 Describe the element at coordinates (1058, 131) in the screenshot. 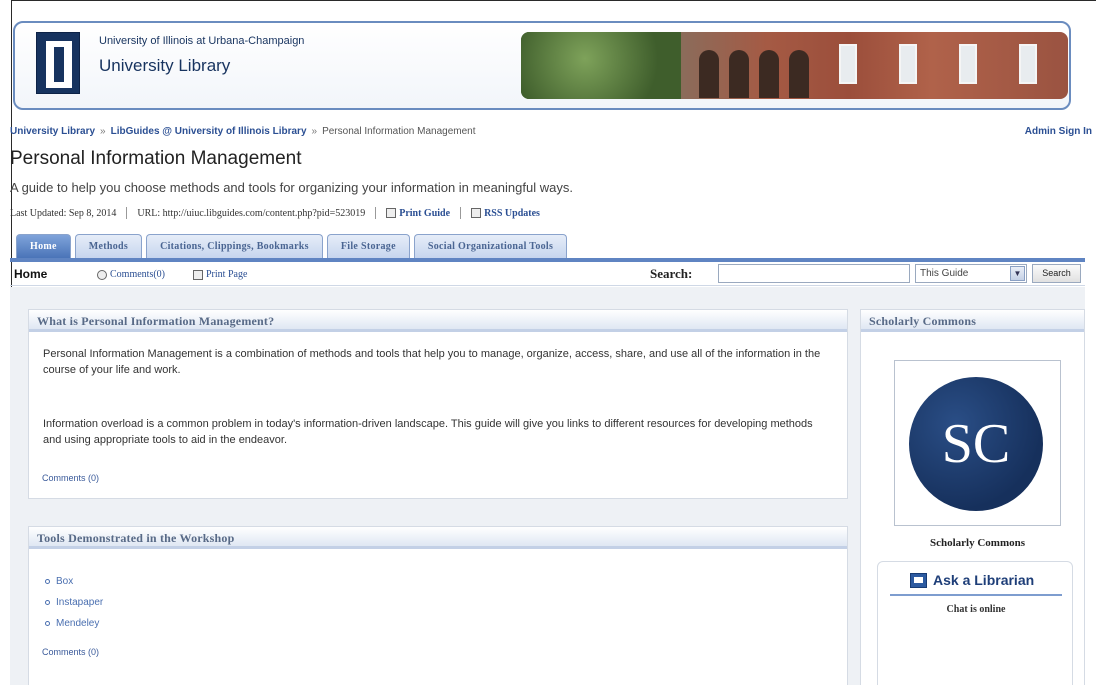

I see `admin-sign-in-link: Admin Sign In` at that location.